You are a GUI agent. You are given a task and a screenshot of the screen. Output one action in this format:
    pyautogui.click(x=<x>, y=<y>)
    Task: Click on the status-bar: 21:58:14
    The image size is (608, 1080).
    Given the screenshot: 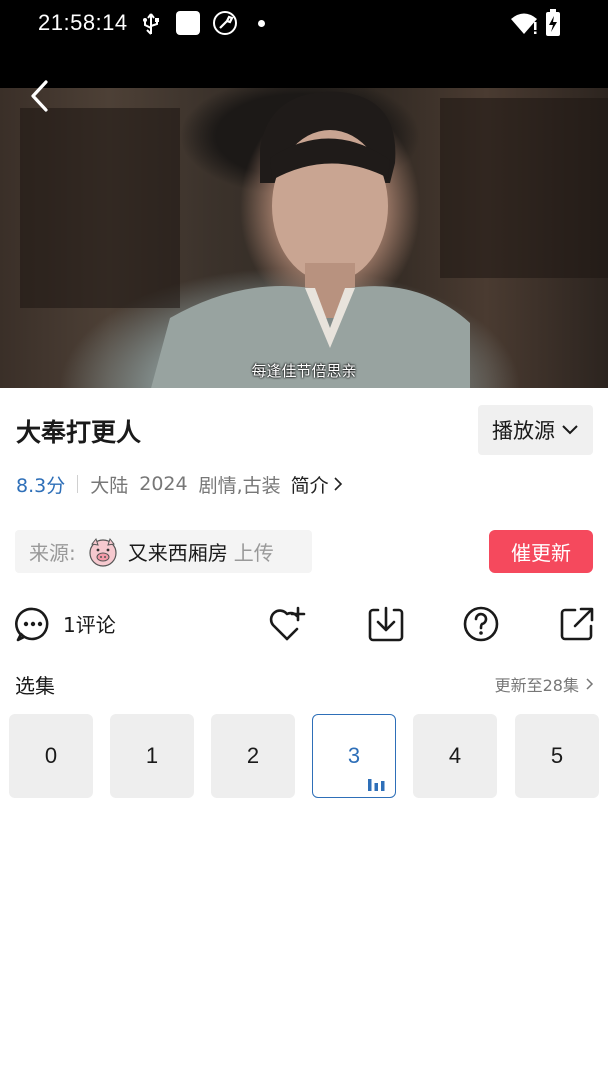 What is the action you would take?
    pyautogui.click(x=304, y=23)
    